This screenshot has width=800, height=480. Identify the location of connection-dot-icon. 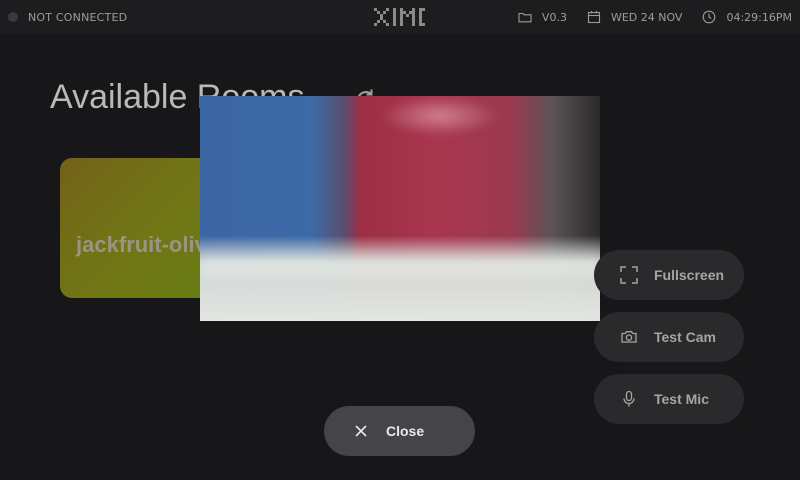
(13, 17).